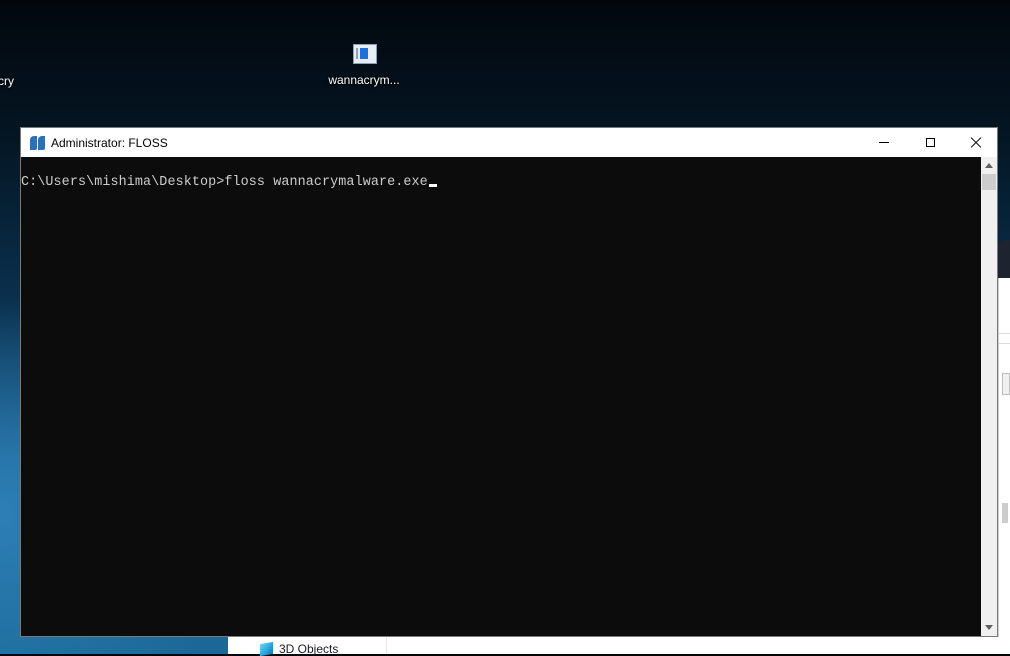  What do you see at coordinates (509, 142) in the screenshot?
I see `title-bar: Administrator: FLOSS` at bounding box center [509, 142].